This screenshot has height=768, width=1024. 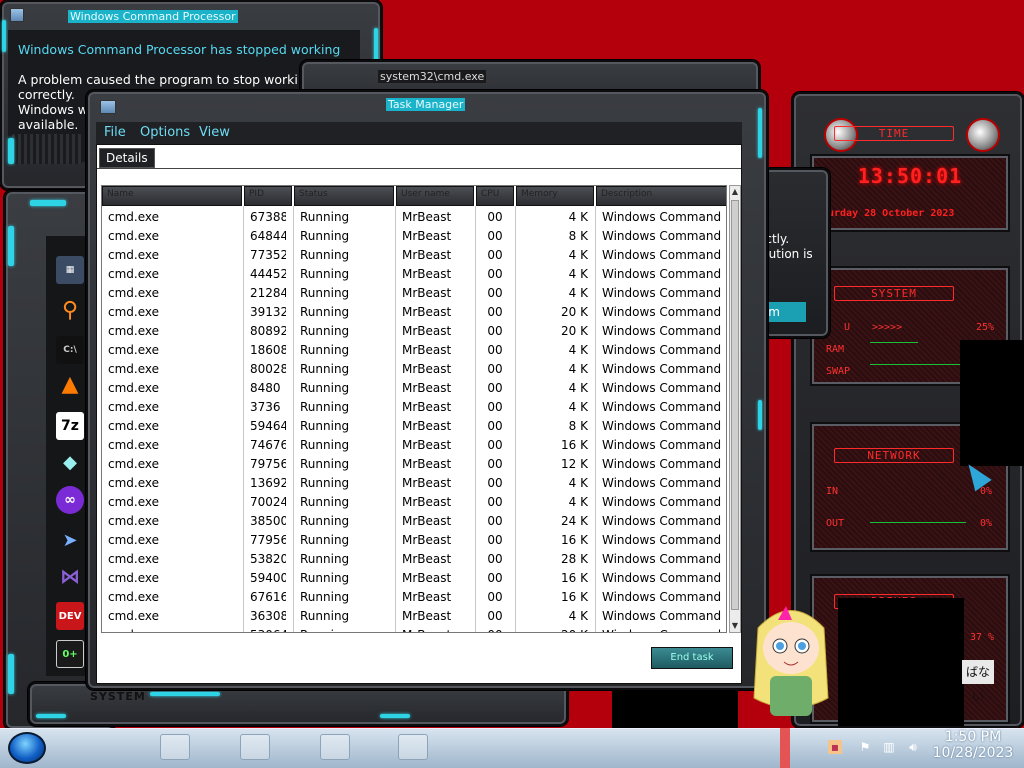 What do you see at coordinates (127, 158) in the screenshot?
I see `tab-details: Details` at bounding box center [127, 158].